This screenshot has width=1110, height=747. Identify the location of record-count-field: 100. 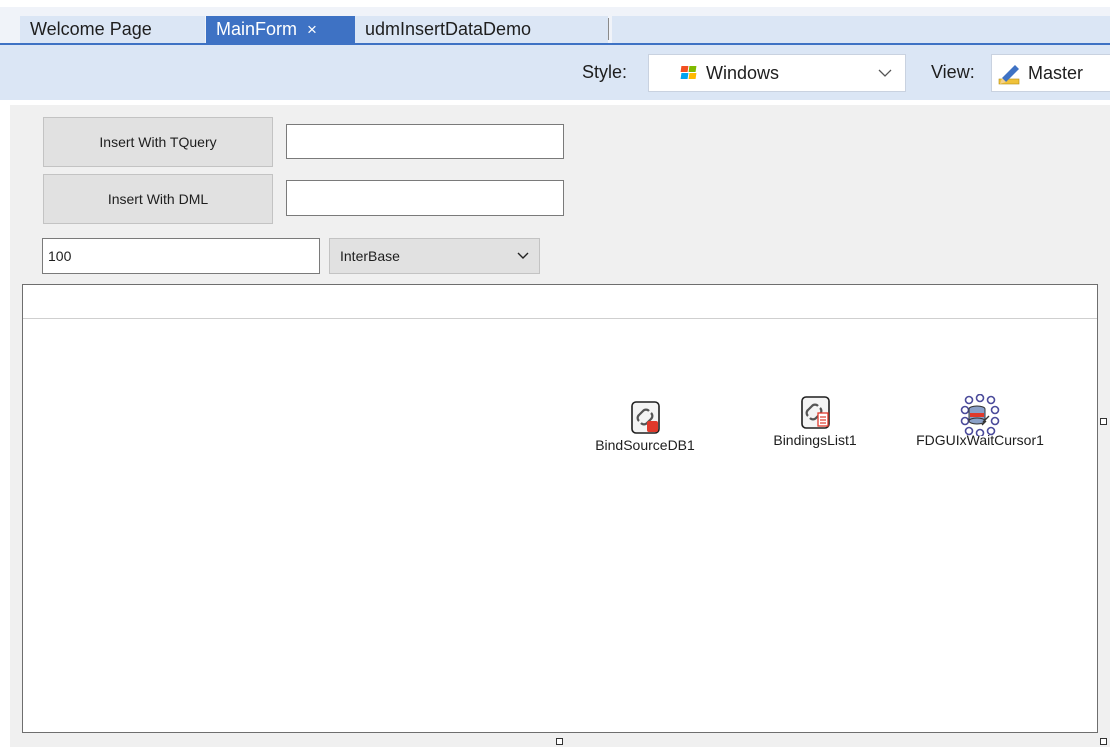
(181, 256).